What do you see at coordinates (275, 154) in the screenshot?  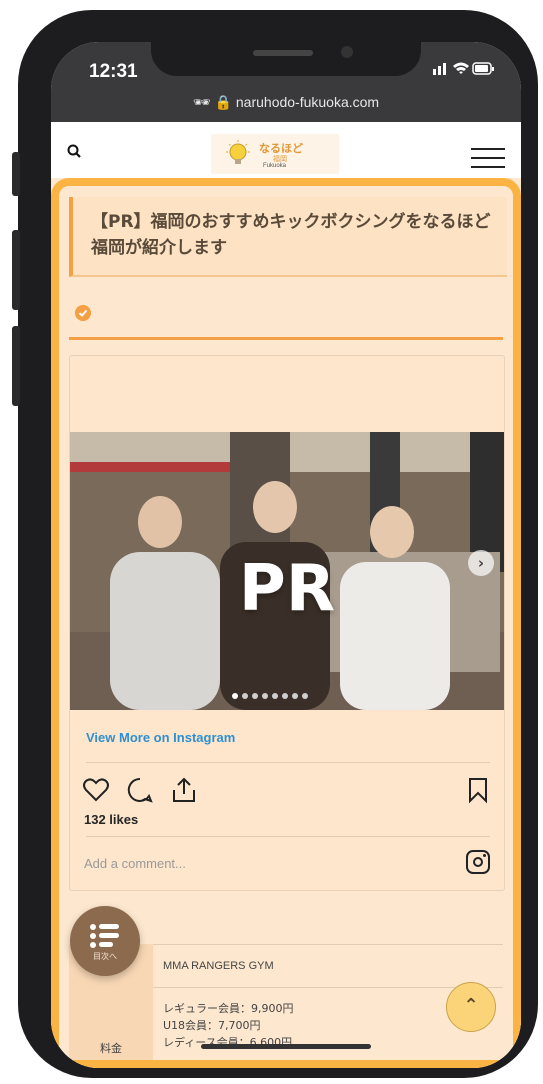 I see `site-logo: なるほど 福岡 Fukuoka` at bounding box center [275, 154].